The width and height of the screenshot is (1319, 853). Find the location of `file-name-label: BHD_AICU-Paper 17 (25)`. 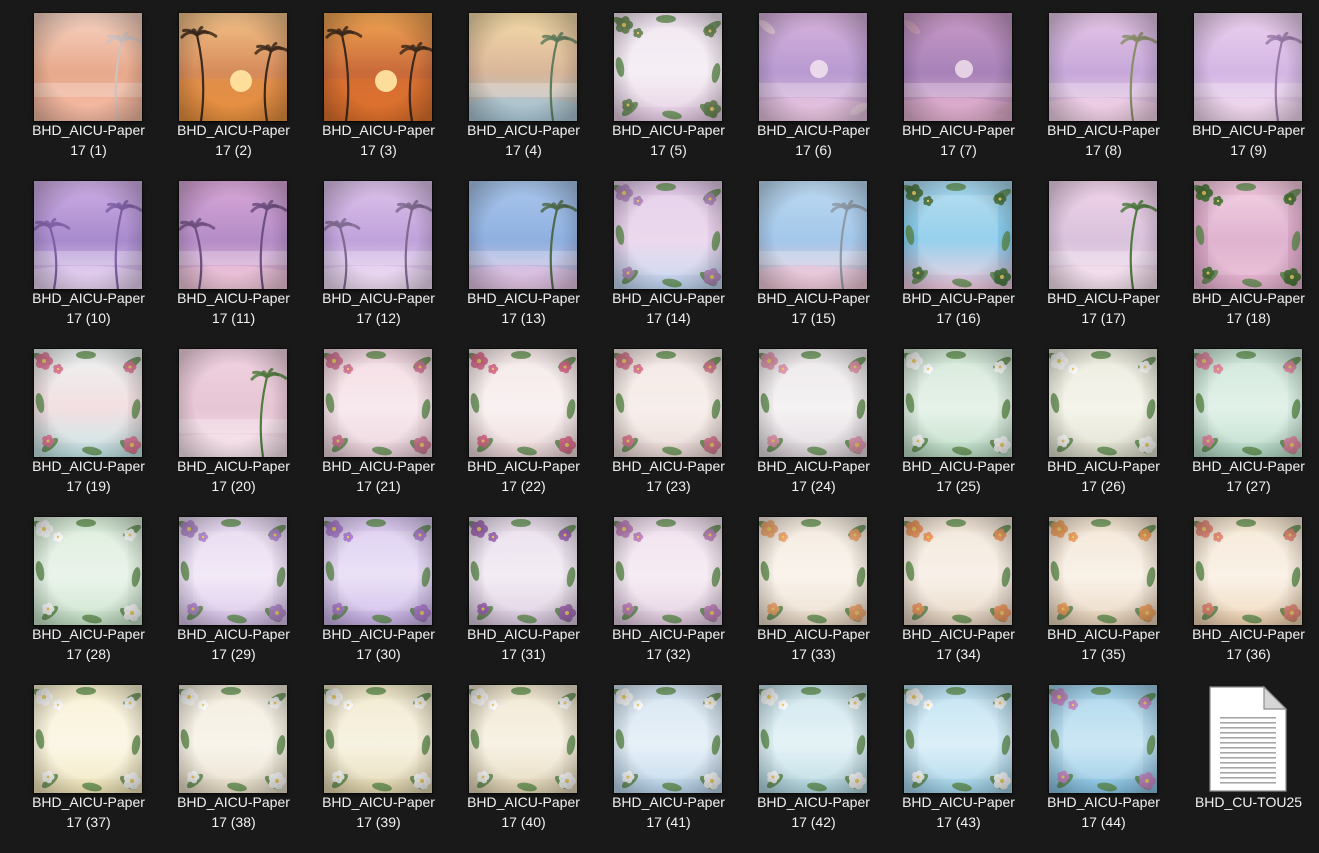

file-name-label: BHD_AICU-Paper 17 (25) is located at coordinates (958, 476).